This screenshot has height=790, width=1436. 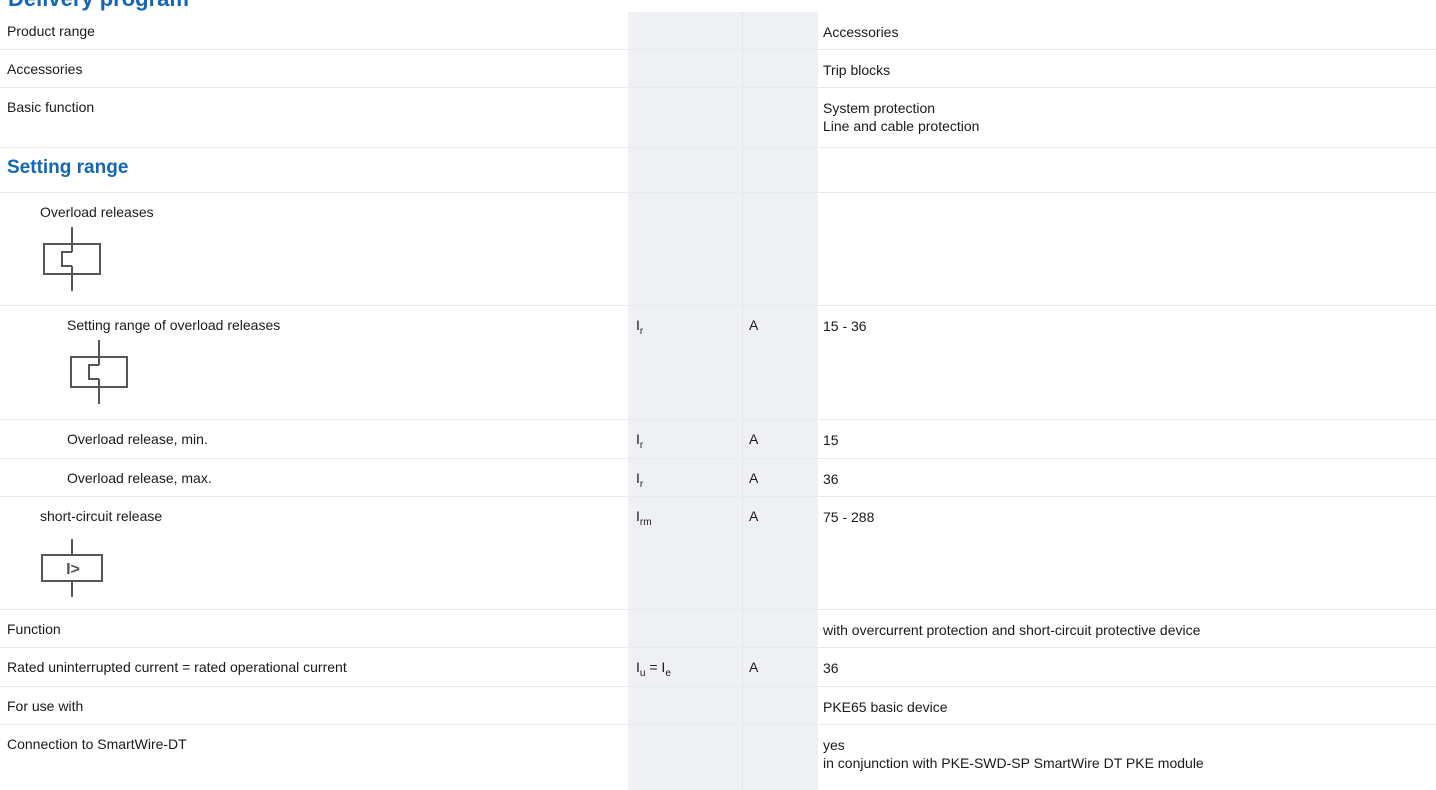 I want to click on row-label: Setting range of overload releases, so click(x=174, y=325).